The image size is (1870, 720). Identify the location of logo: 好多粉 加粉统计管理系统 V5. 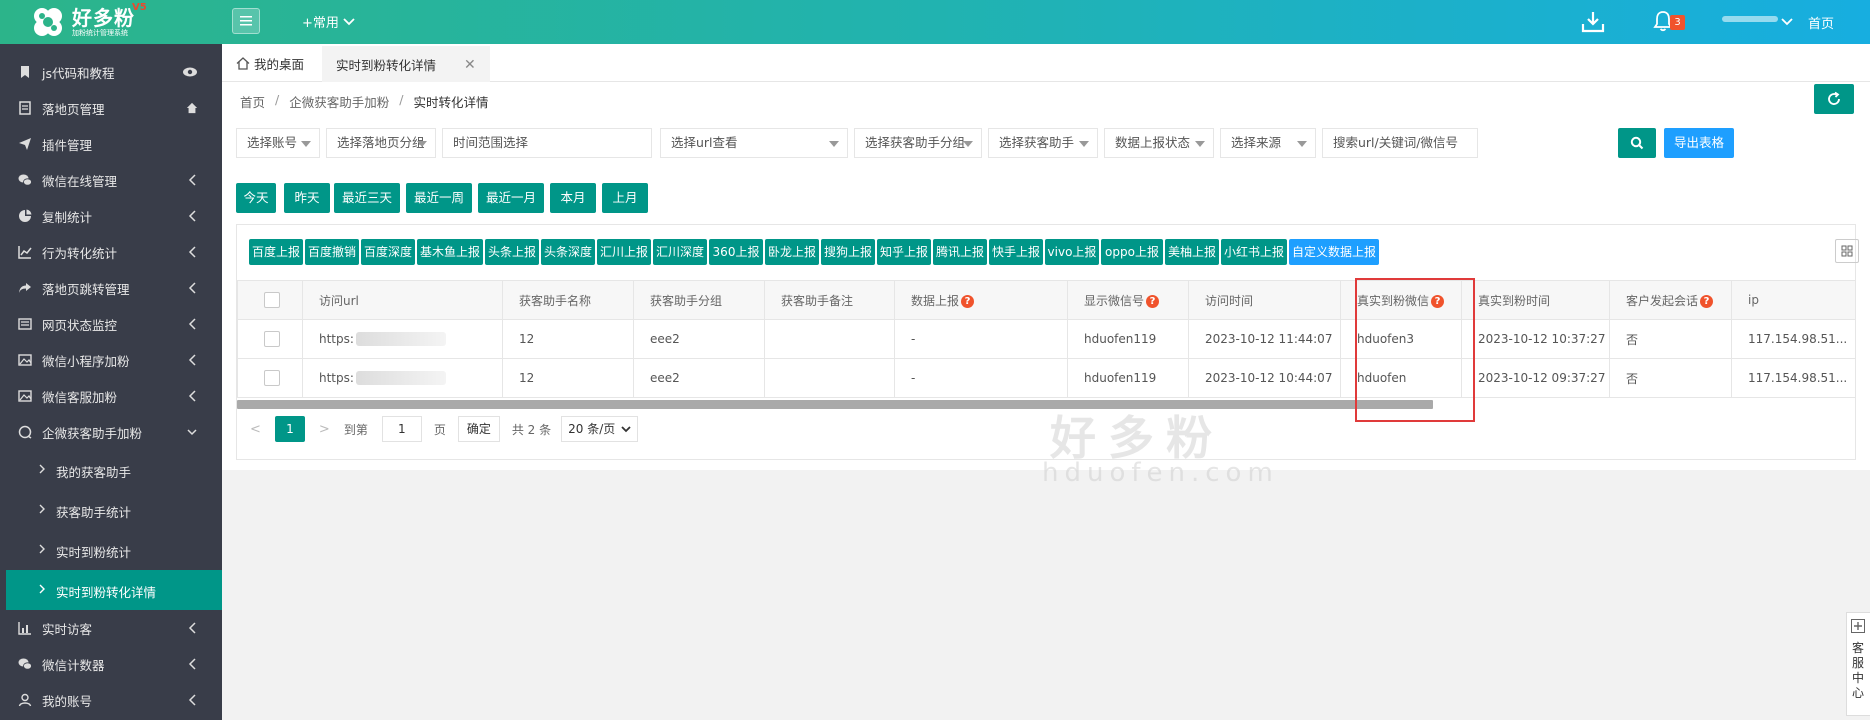
(111, 22).